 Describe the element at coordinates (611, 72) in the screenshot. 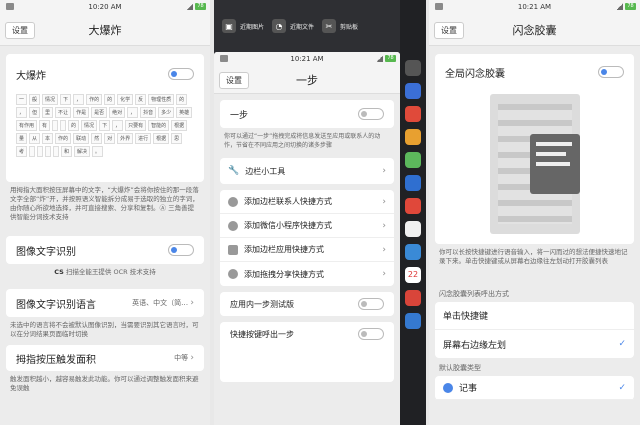

I see `capsule-toggle` at that location.